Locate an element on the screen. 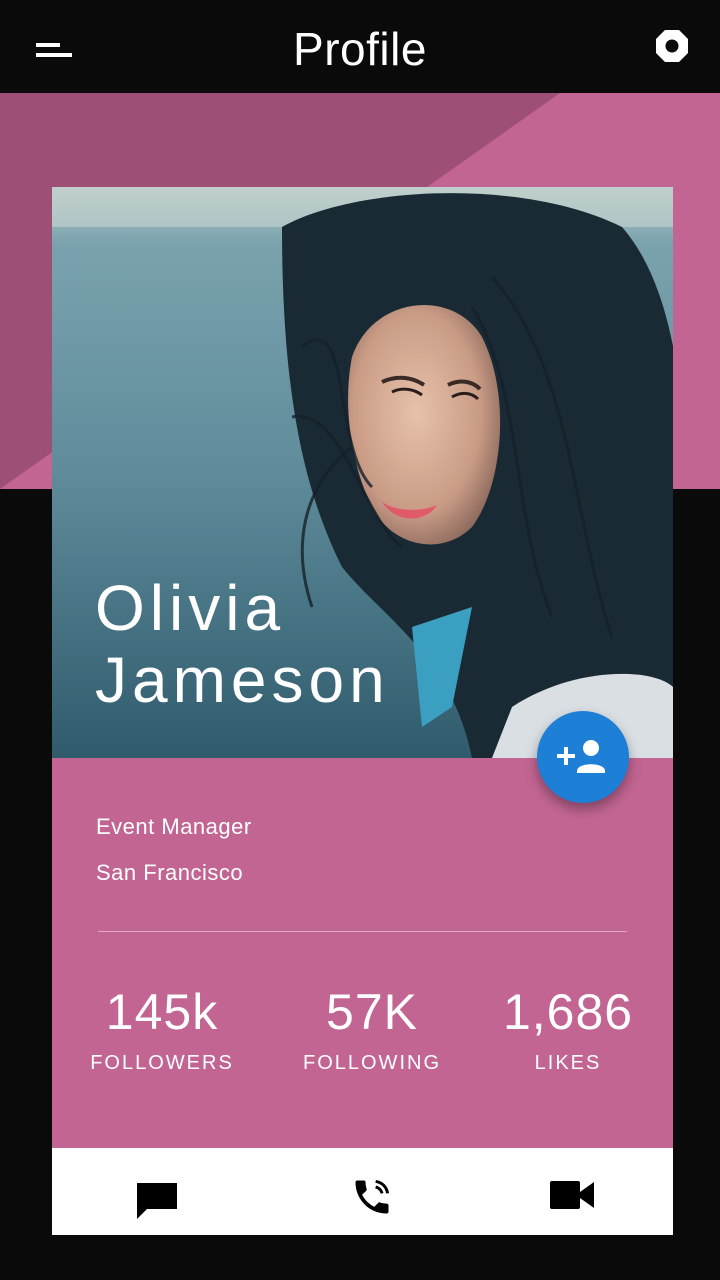 Image resolution: width=720 pixels, height=1280 pixels. stat-label: FOLLOWING is located at coordinates (371, 1063).